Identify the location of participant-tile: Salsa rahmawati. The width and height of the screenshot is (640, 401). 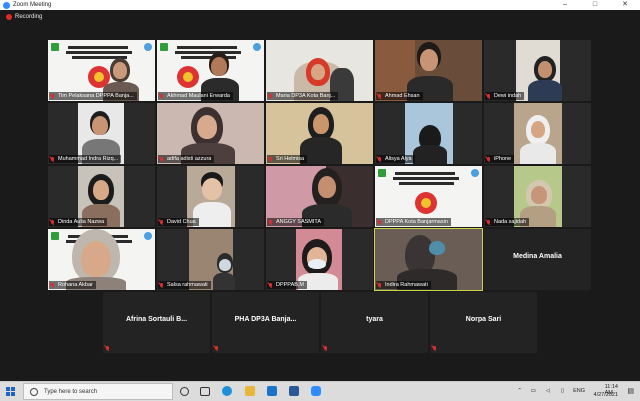
(210, 259).